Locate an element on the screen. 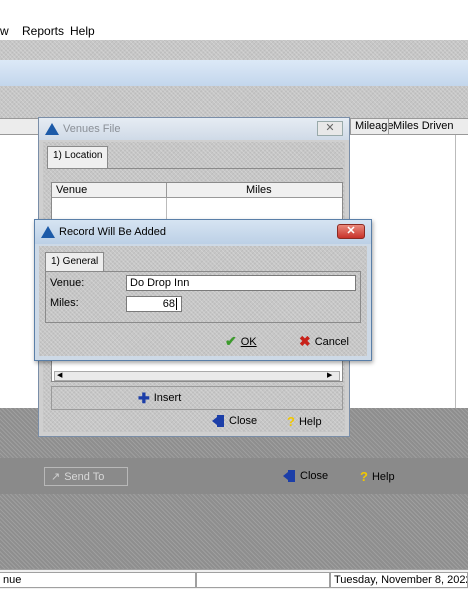 This screenshot has height=589, width=468. column-header-miles: Miles is located at coordinates (259, 190).